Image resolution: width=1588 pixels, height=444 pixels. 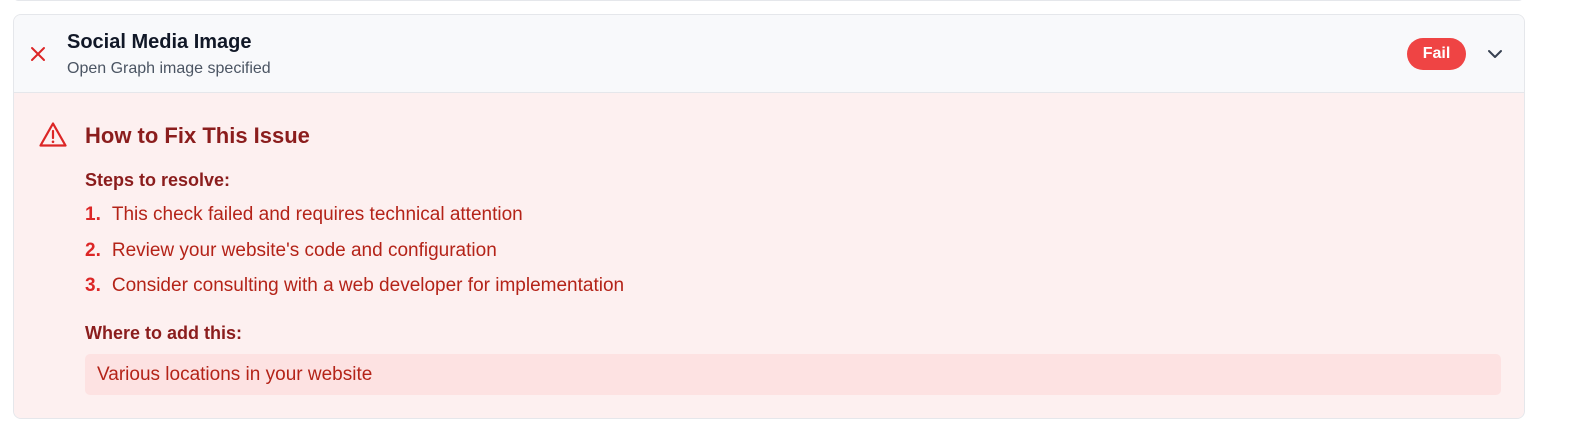 I want to click on location-box: Various locations in your website, so click(x=793, y=374).